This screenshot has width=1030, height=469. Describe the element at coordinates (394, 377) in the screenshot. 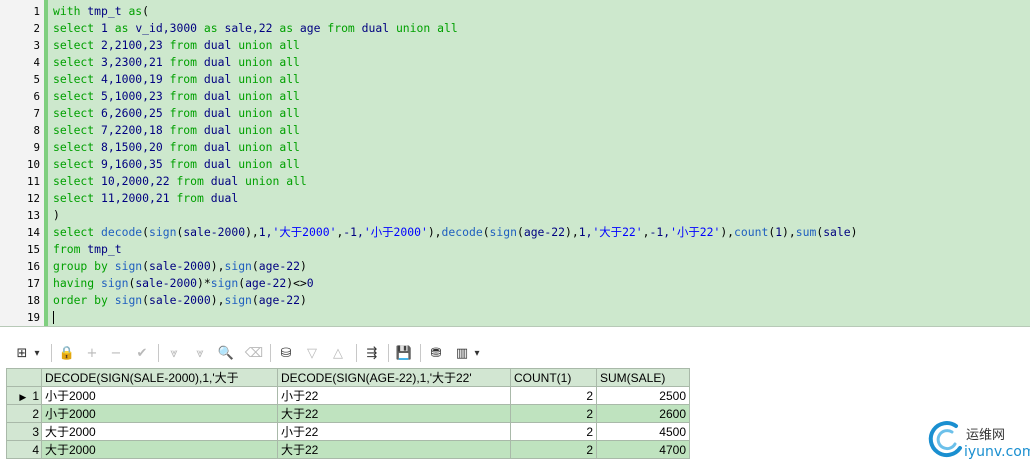

I see `column-header-decode-age: DECODE(SIGN(AGE-22),1,'大于22'` at that location.